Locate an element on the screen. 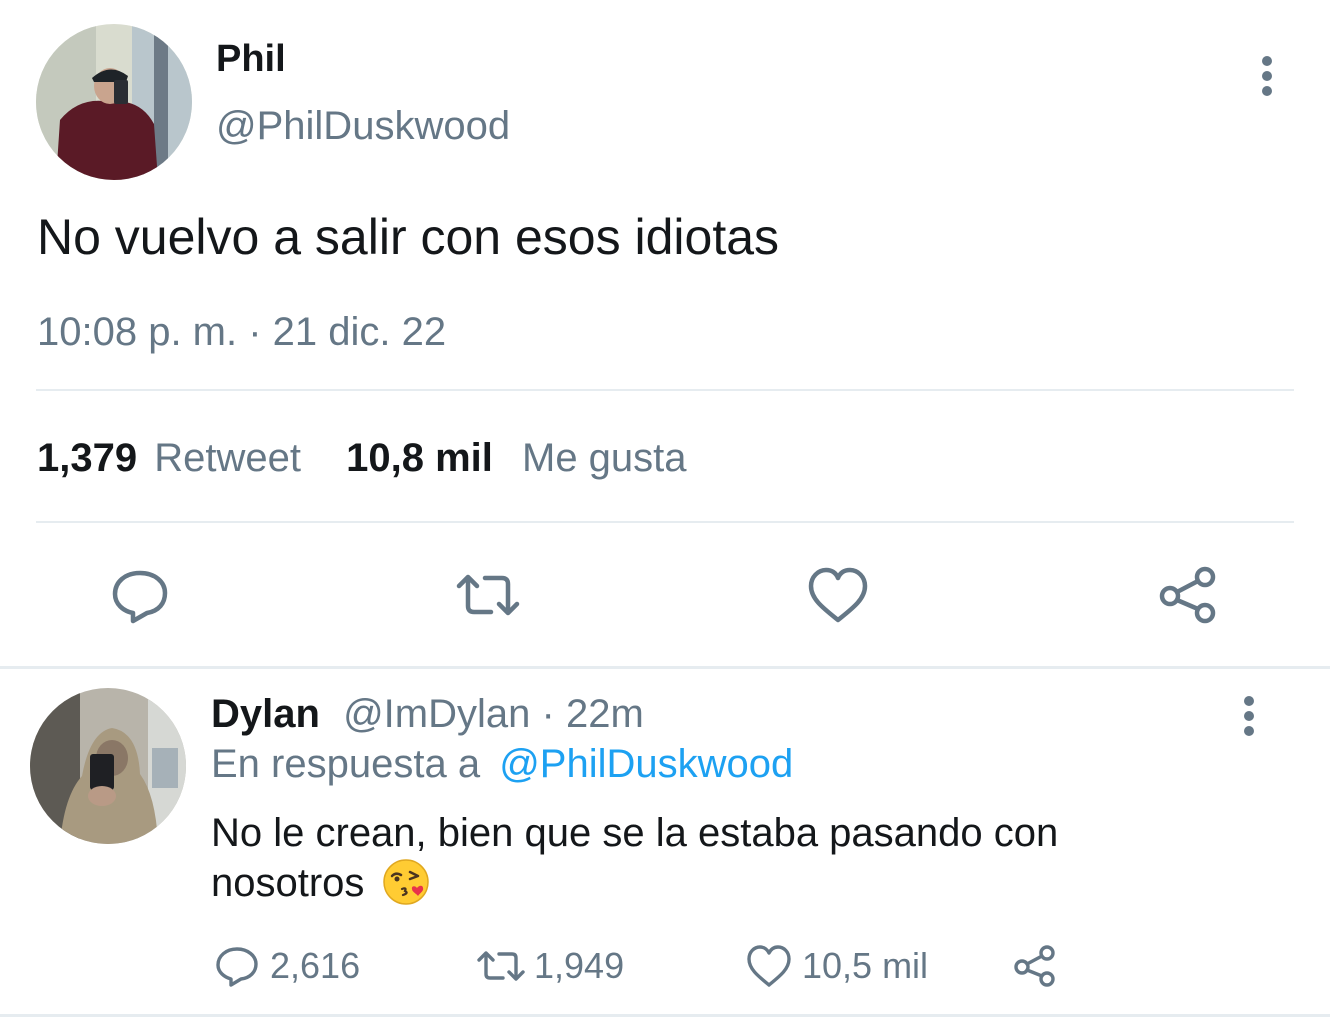  reply-author-handle: @ImDylan is located at coordinates (436, 714).